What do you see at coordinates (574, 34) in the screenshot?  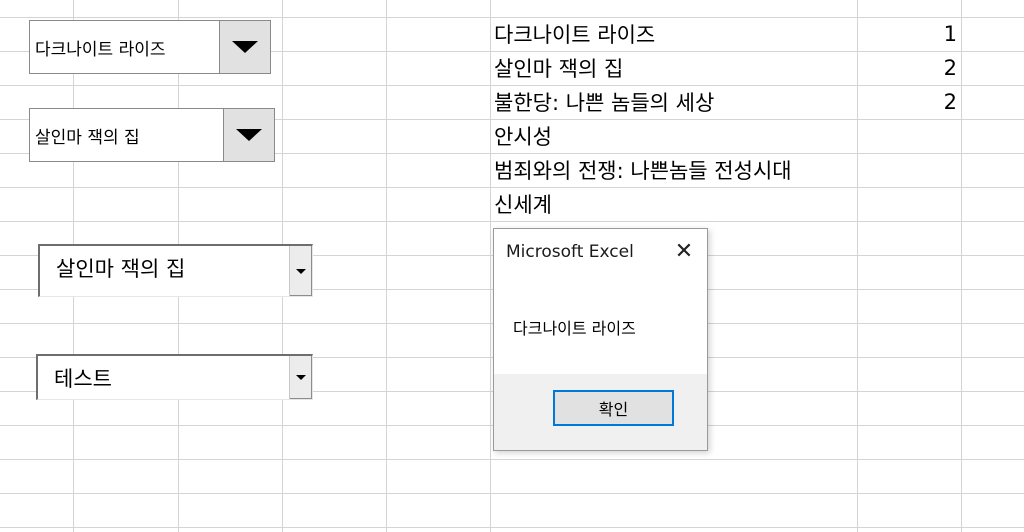 I see `cell-title: 다크나이트 라이즈` at bounding box center [574, 34].